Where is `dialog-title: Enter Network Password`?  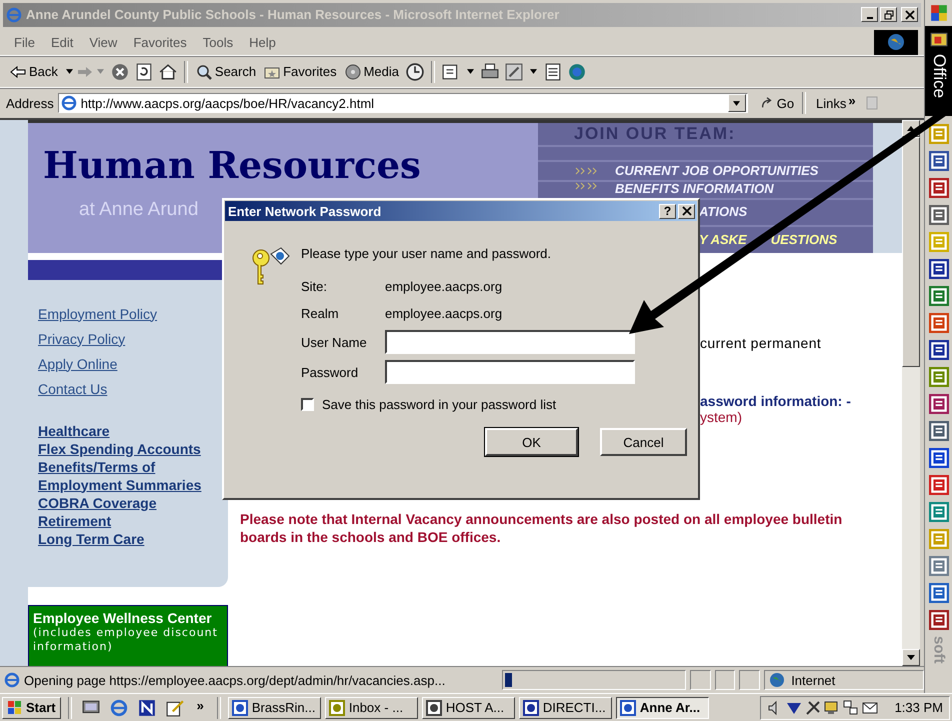
dialog-title: Enter Network Password is located at coordinates (305, 211).